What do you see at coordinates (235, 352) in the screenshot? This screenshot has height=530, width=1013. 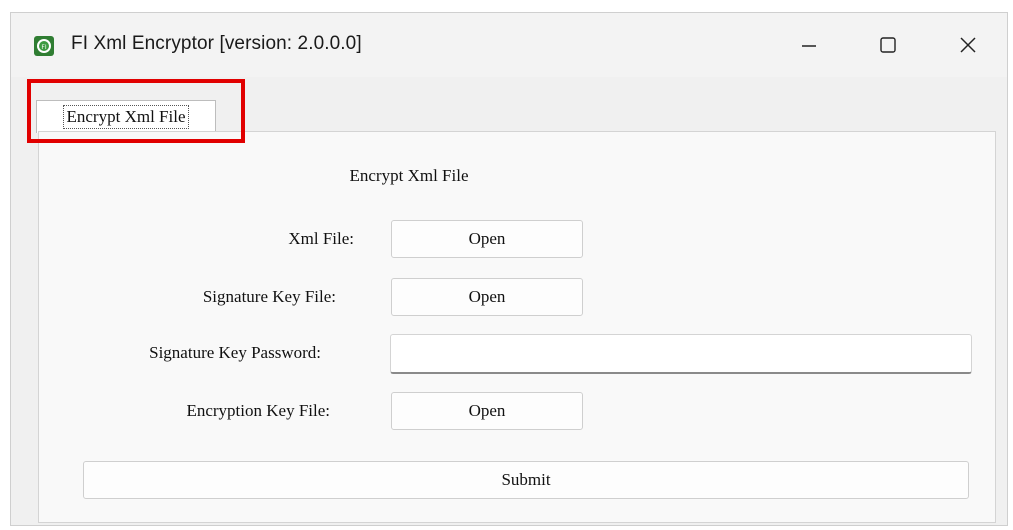 I see `signature-key-password-label: Signature Key Password:` at bounding box center [235, 352].